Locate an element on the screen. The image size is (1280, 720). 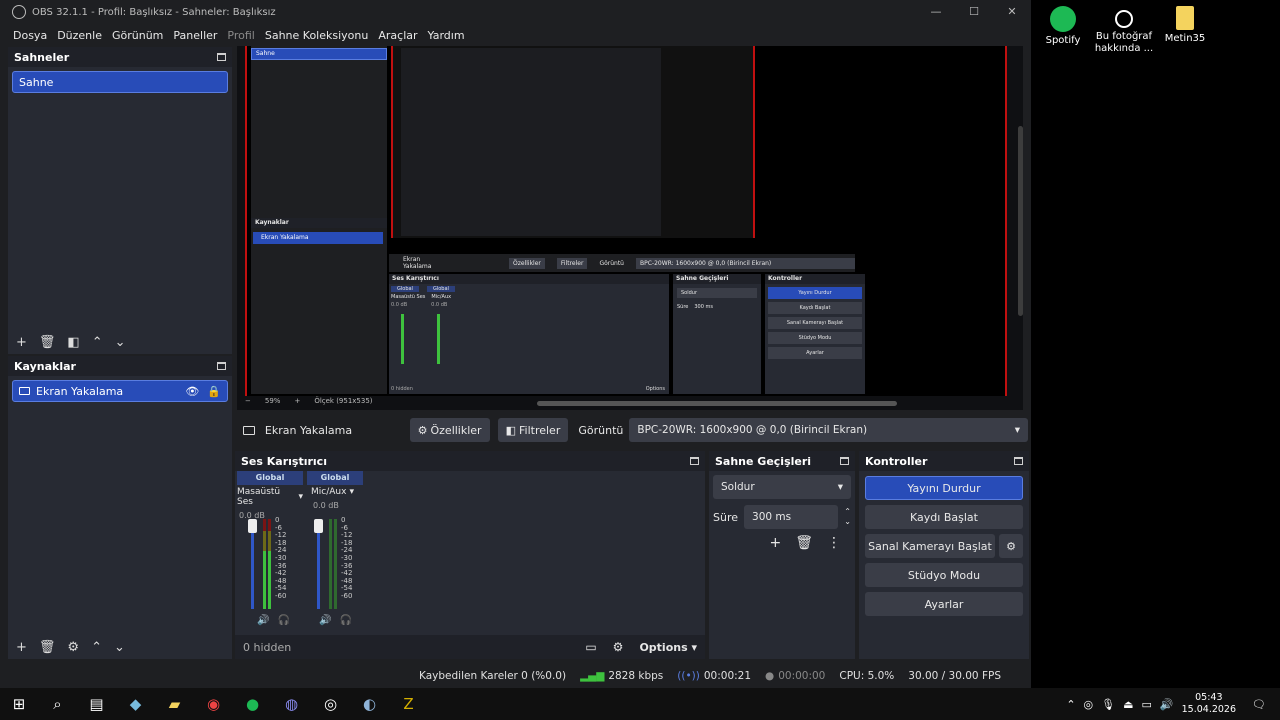
menu-tools: Araçlar is located at coordinates (397, 35).